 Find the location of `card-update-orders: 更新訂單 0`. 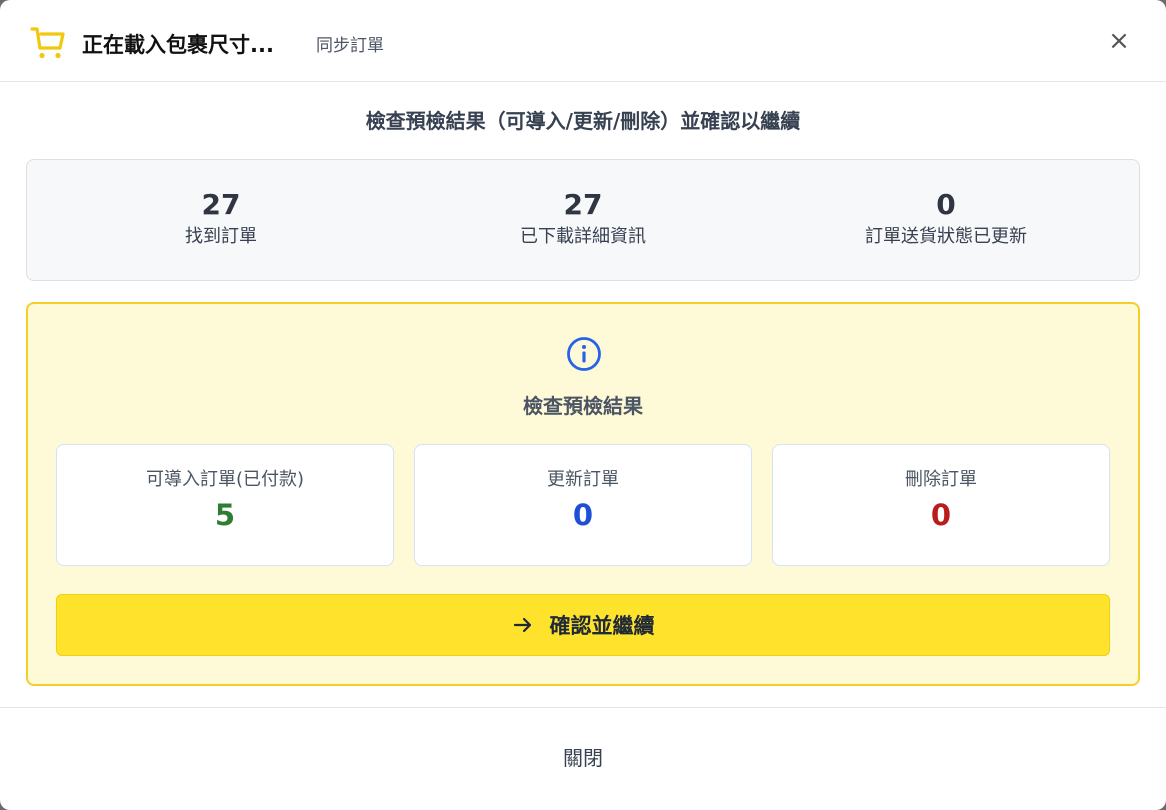

card-update-orders: 更新訂單 0 is located at coordinates (583, 505).